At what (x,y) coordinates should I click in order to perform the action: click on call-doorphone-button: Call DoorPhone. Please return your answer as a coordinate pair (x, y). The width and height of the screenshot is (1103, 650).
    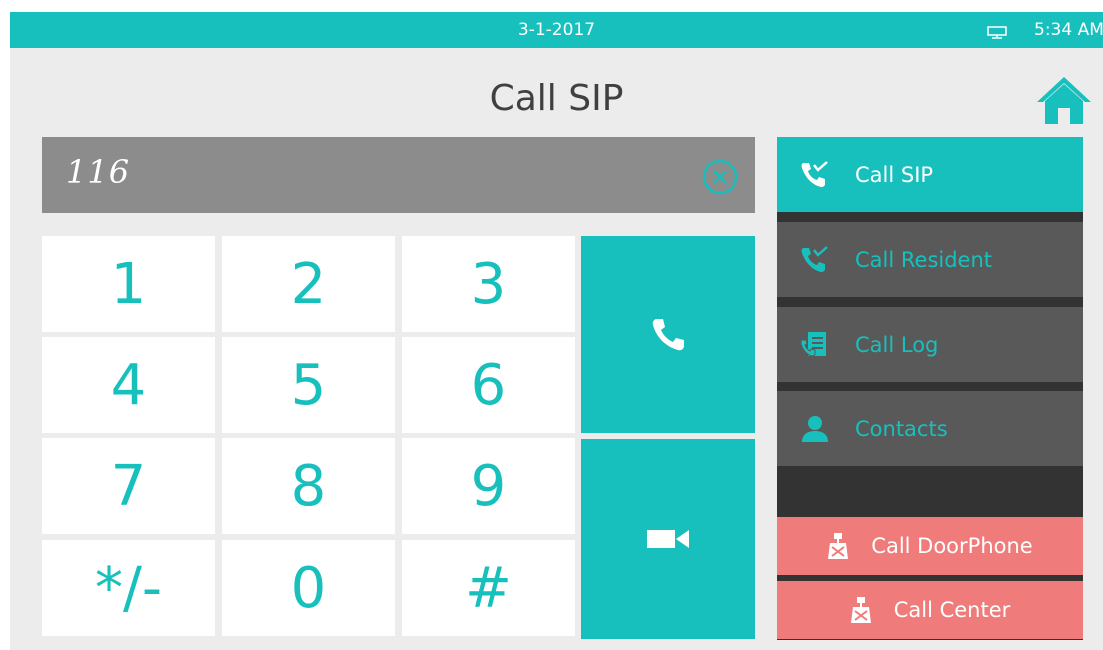
    Looking at the image, I should click on (930, 546).